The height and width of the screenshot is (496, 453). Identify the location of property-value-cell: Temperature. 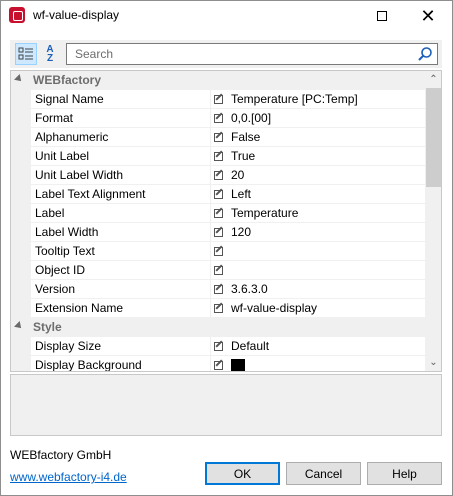
(318, 213).